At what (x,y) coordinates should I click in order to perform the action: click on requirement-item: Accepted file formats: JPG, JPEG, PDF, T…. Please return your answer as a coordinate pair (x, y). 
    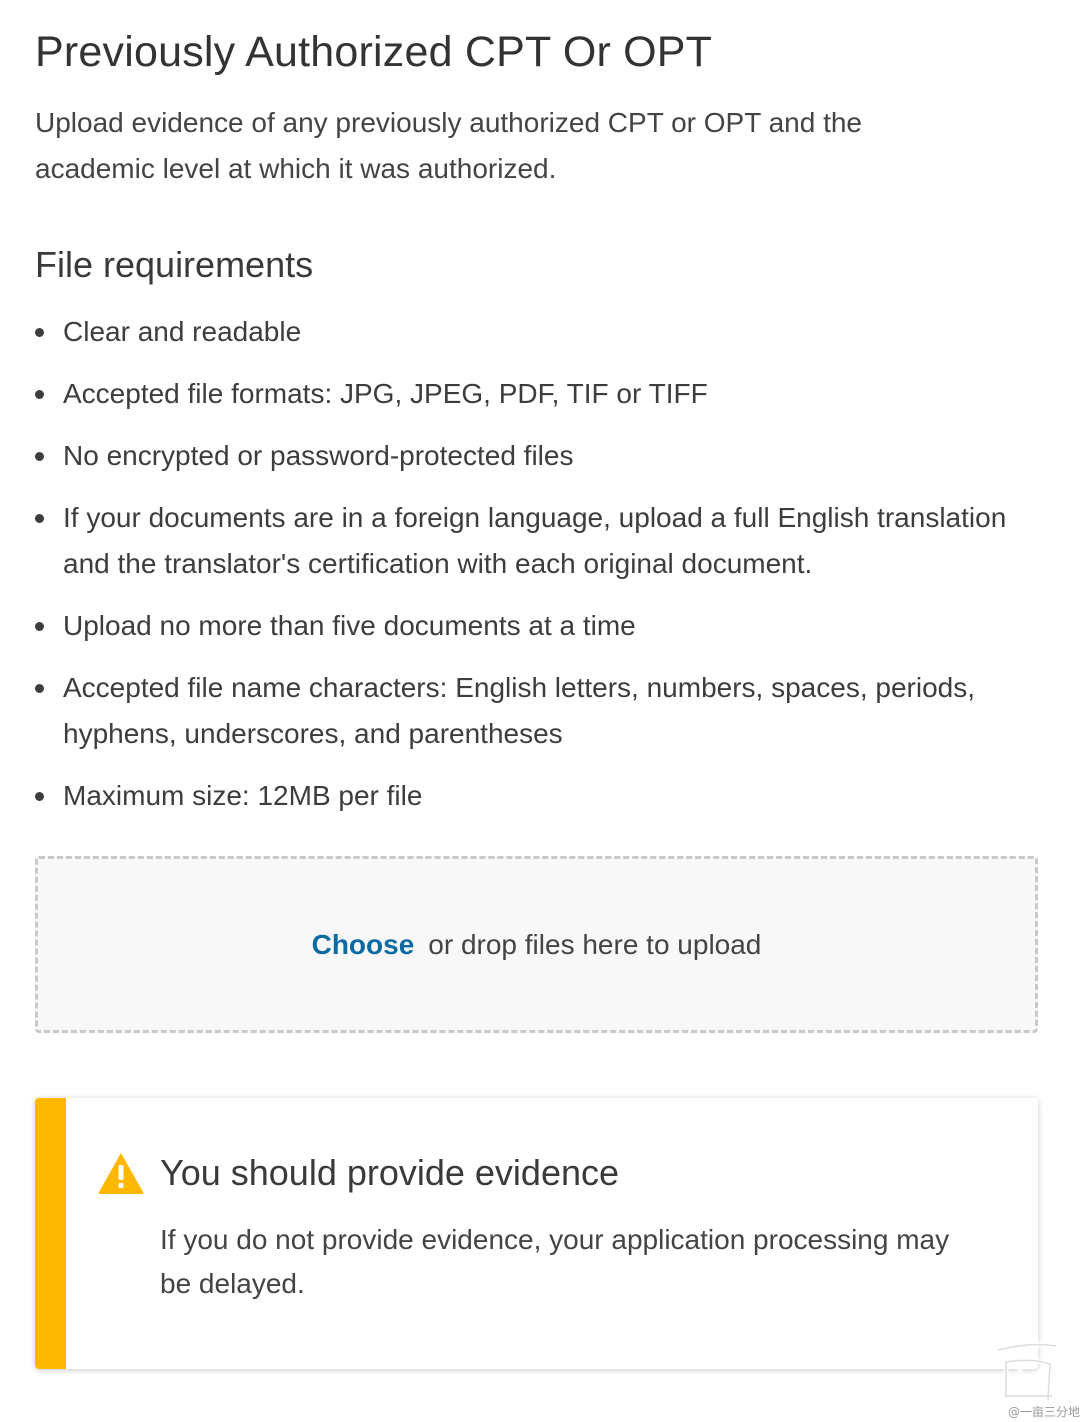
    Looking at the image, I should click on (540, 394).